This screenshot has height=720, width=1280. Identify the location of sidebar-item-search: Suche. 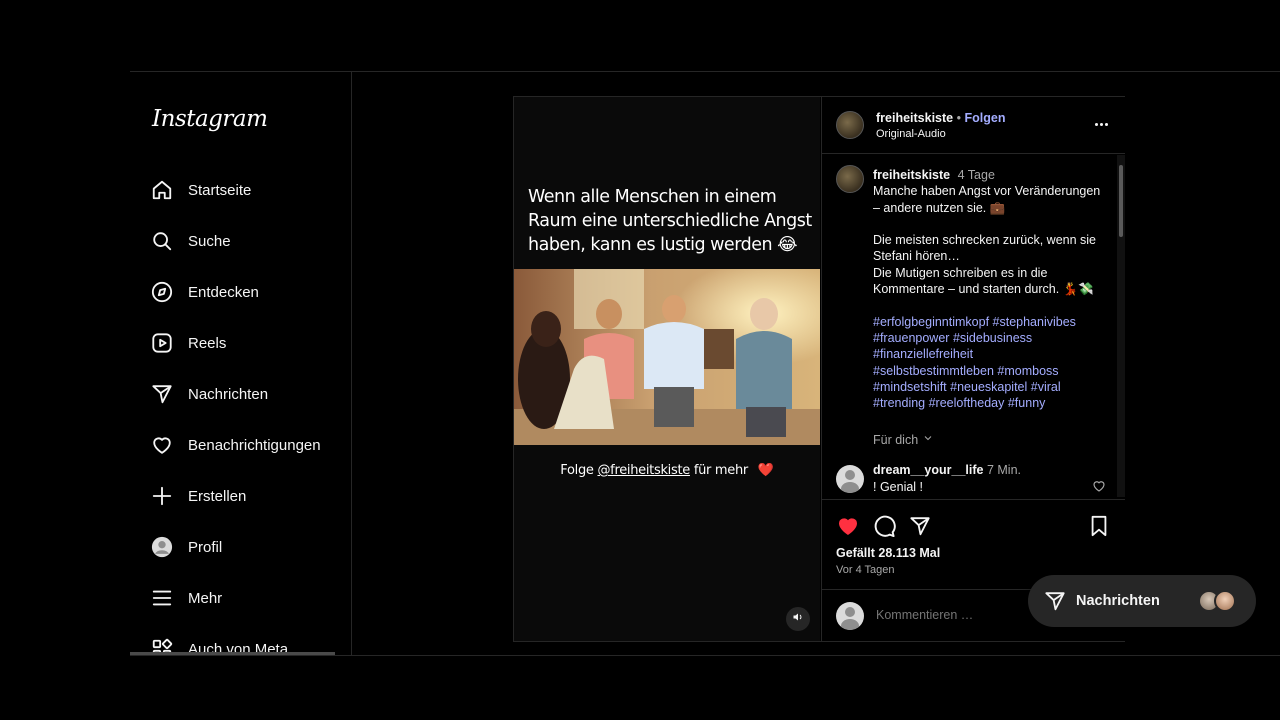
(248, 241).